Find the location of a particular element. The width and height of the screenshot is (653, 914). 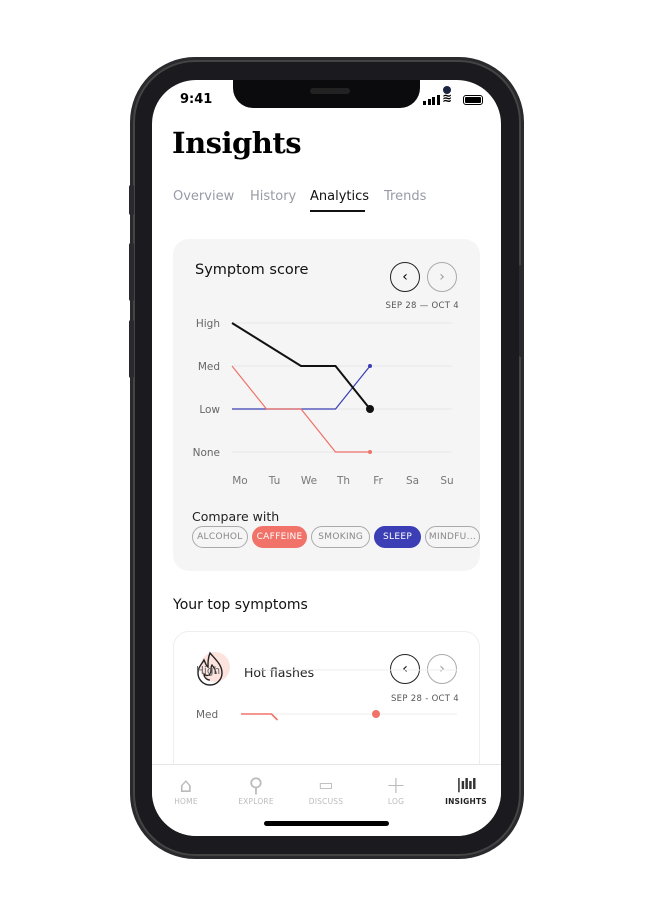

nav-label: LOG is located at coordinates (396, 801).